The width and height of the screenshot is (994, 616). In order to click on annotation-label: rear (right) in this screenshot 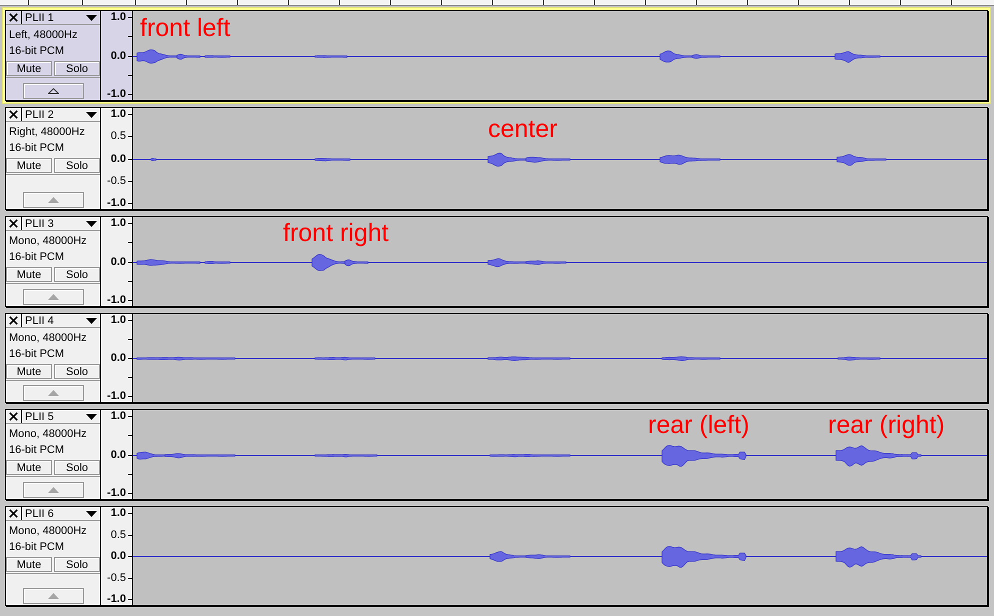, I will do `click(886, 425)`.